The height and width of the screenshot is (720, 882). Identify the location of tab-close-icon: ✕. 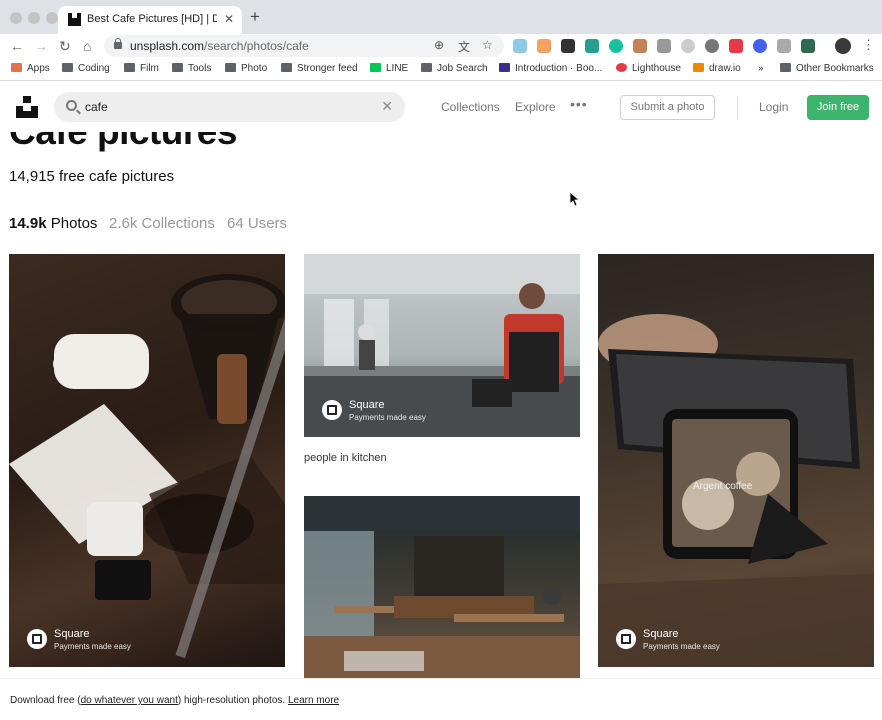
(229, 19).